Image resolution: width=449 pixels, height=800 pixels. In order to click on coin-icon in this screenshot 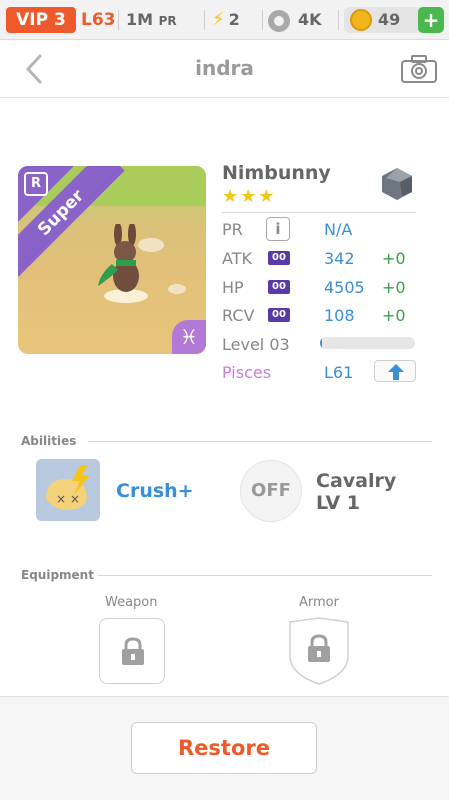, I will do `click(361, 20)`.